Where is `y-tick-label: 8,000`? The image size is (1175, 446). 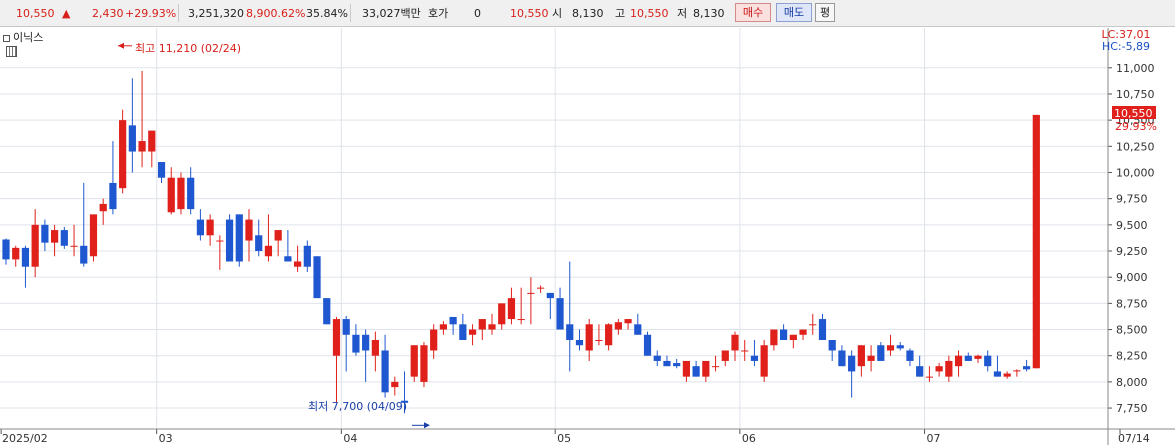
y-tick-label: 8,000 is located at coordinates (1132, 382).